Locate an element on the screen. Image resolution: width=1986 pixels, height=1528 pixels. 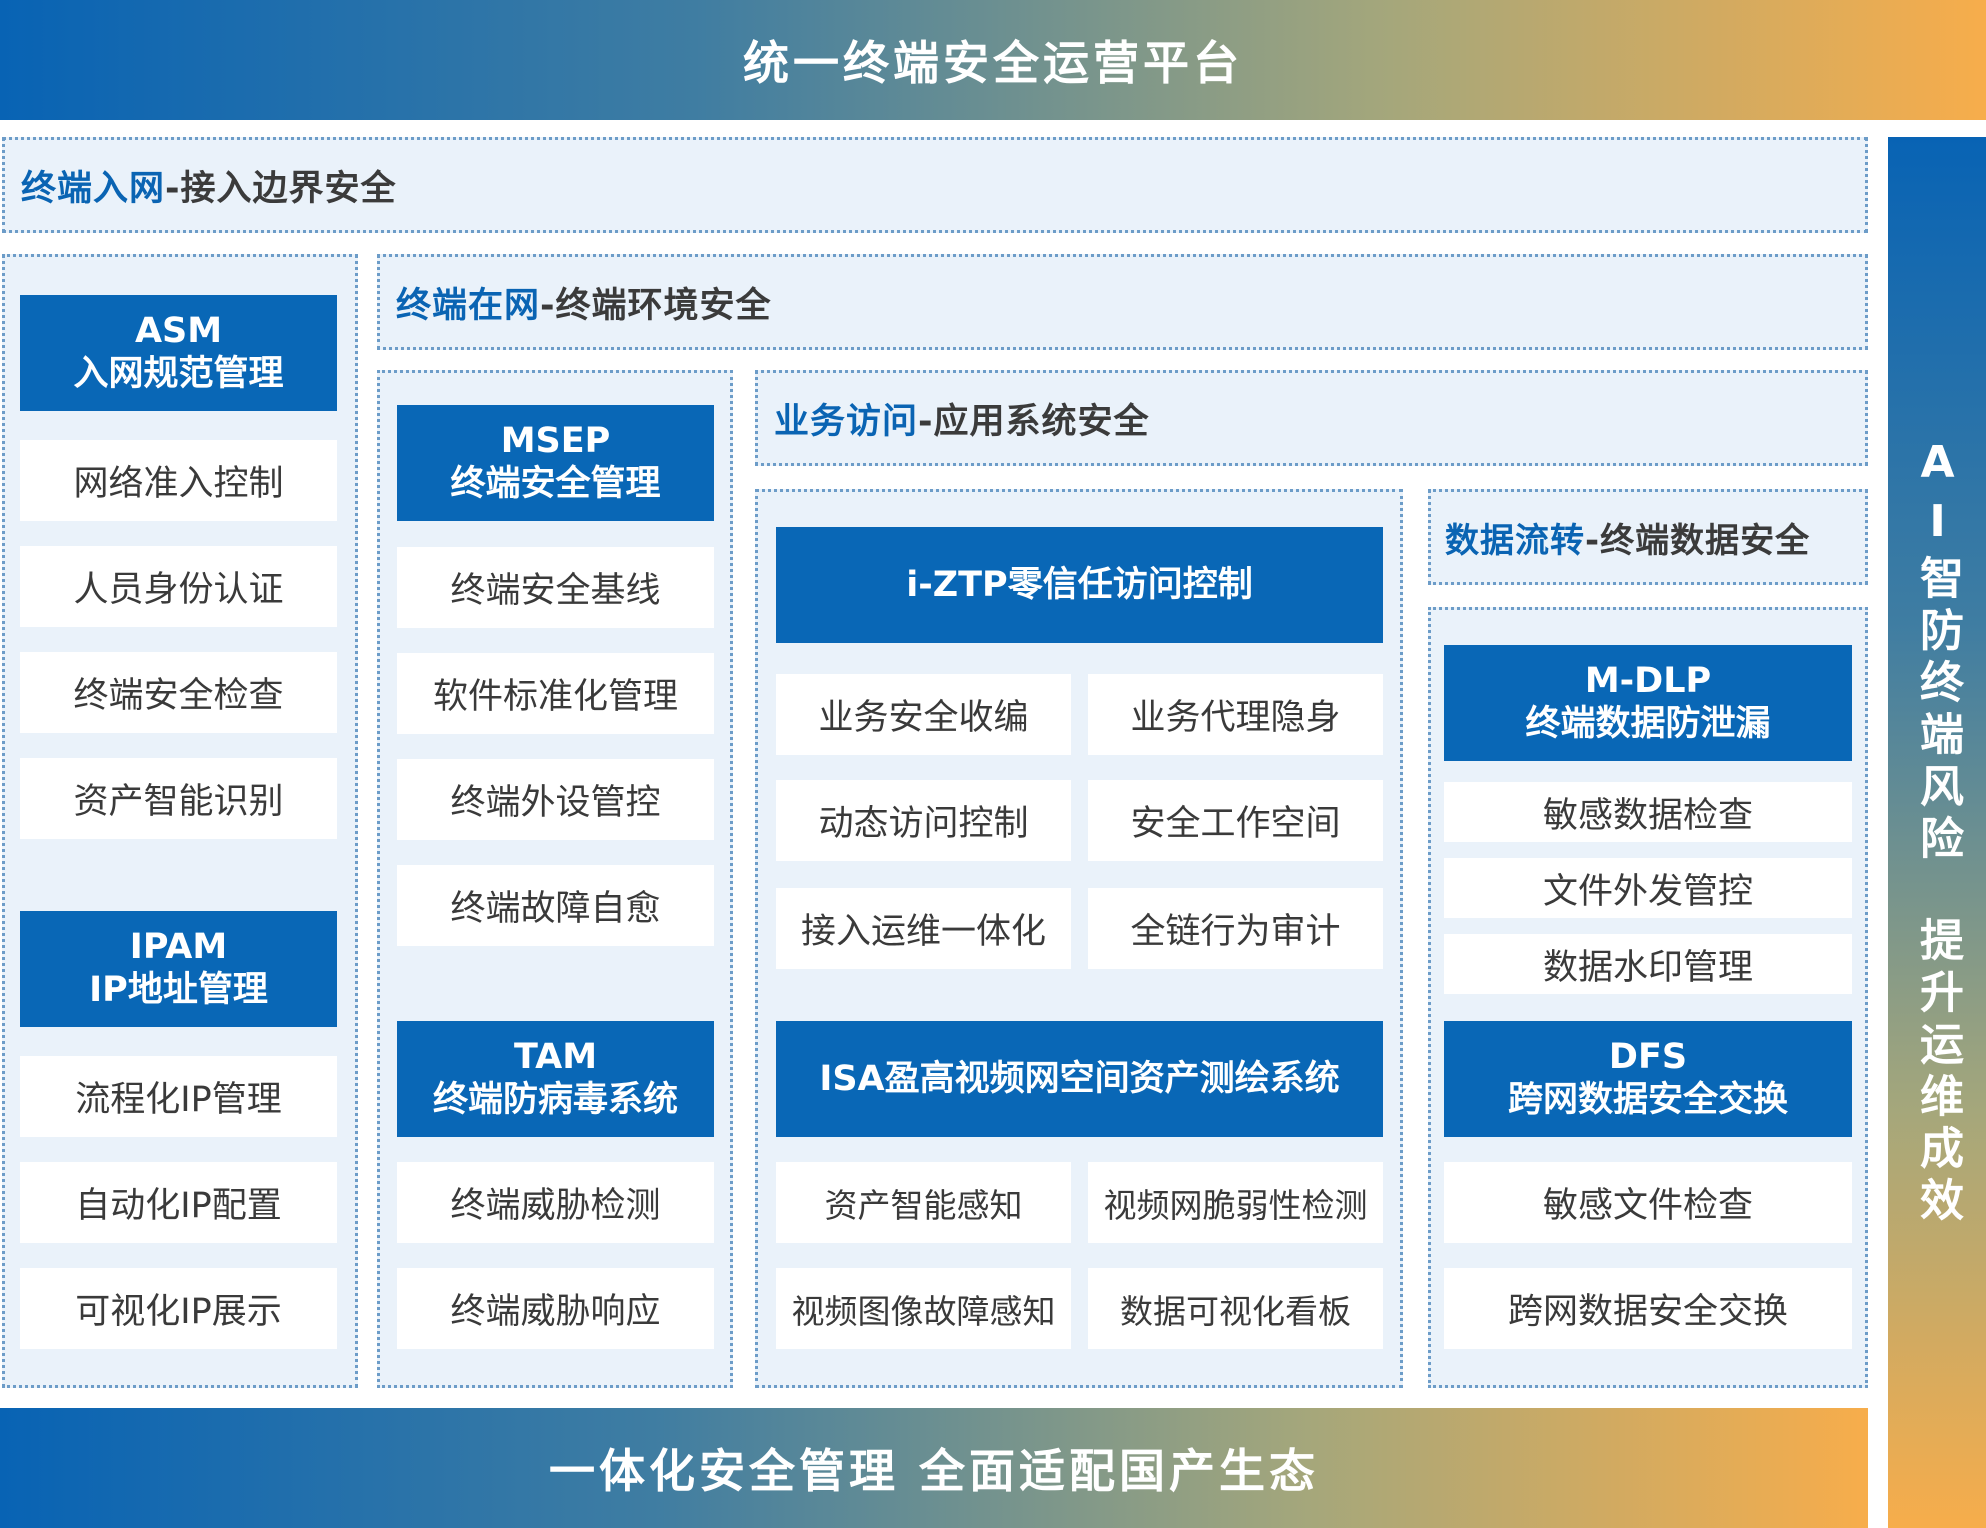
tam-header: TAM 终端防病毒系统 is located at coordinates (555, 1079).